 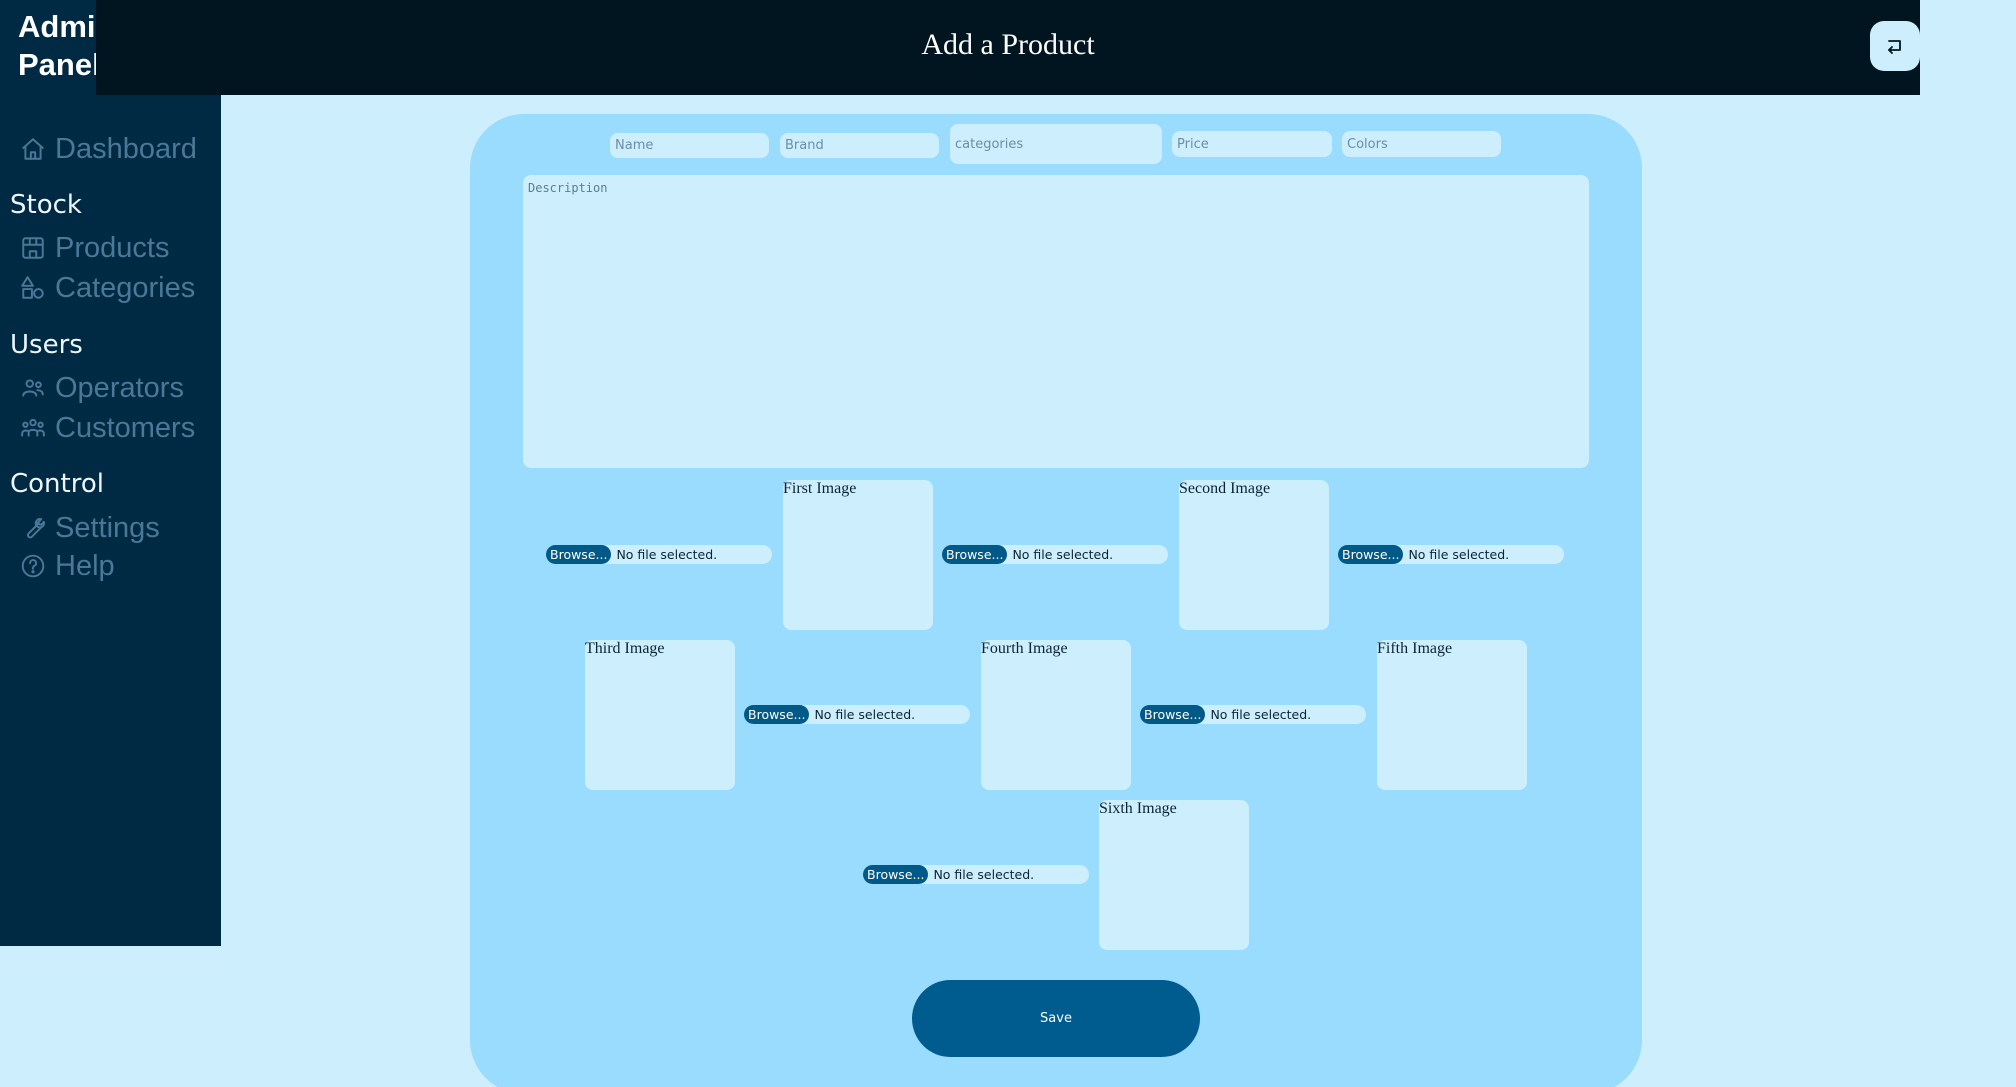 I want to click on image-label: First Image, so click(x=820, y=488).